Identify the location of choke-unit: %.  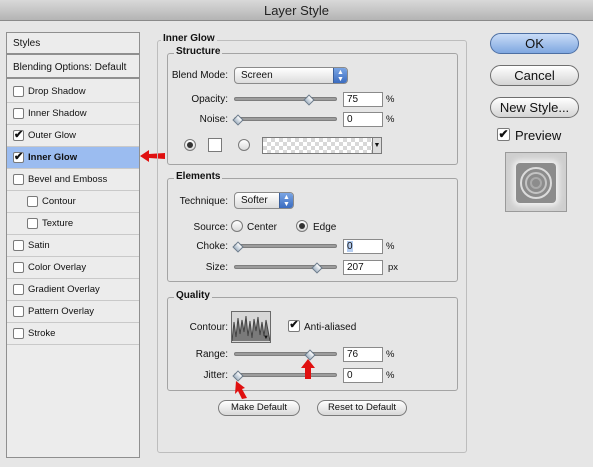
(390, 246).